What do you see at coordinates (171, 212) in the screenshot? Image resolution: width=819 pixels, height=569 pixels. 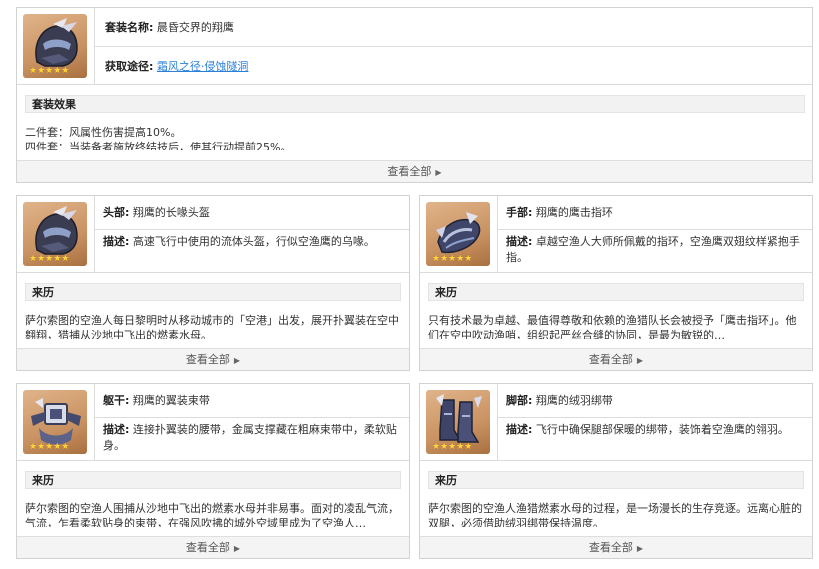 I see `piece-name: 翔鹰的长喙头盔` at bounding box center [171, 212].